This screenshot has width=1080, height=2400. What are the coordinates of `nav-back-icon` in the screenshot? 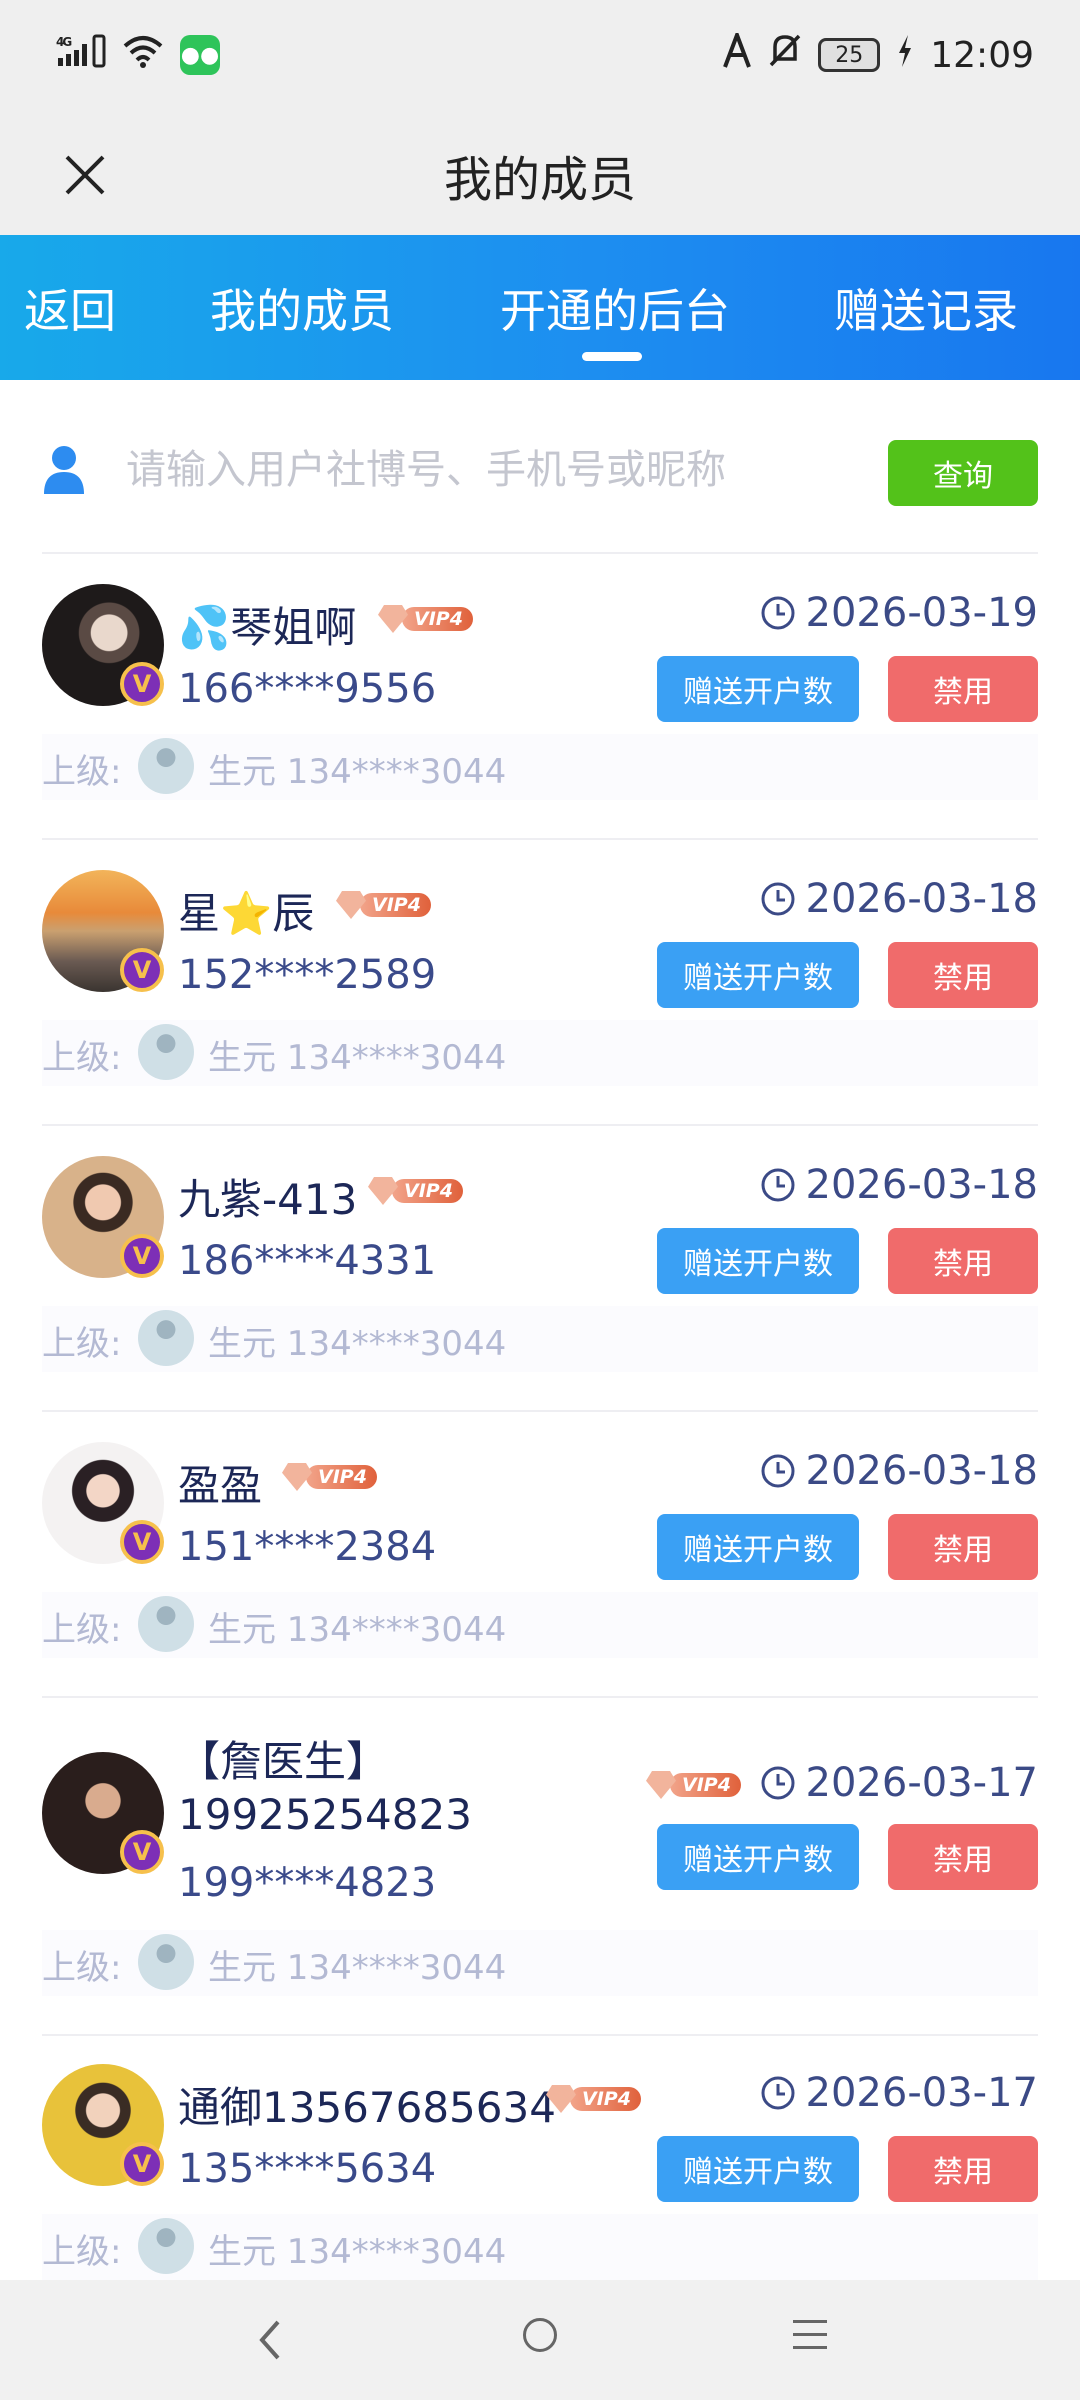 It's located at (270, 2340).